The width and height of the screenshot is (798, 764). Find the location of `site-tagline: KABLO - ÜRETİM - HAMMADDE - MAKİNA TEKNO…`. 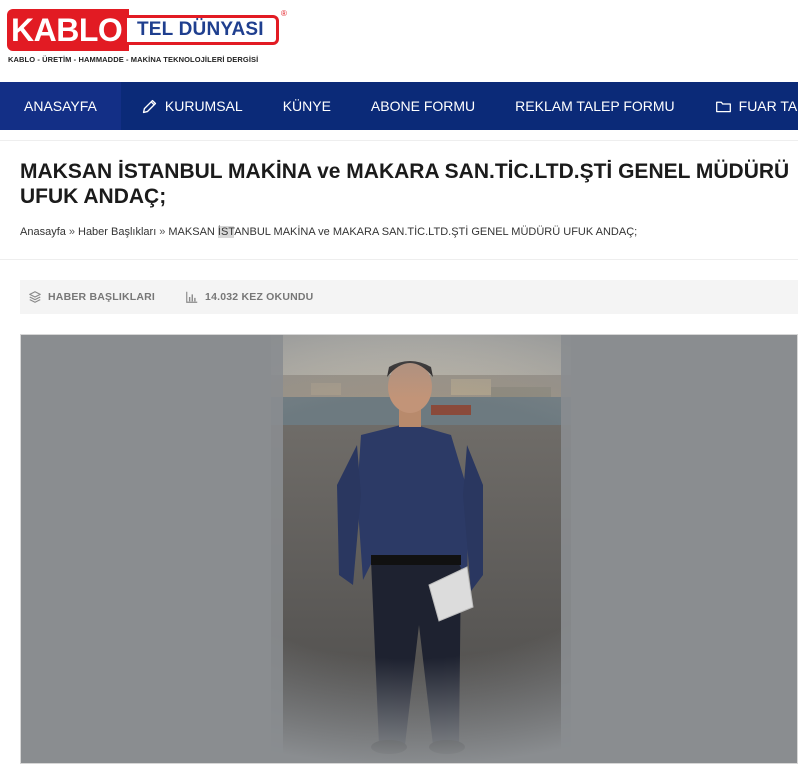

site-tagline: KABLO - ÜRETİM - HAMMADDE - MAKİNA TEKNO… is located at coordinates (133, 59).